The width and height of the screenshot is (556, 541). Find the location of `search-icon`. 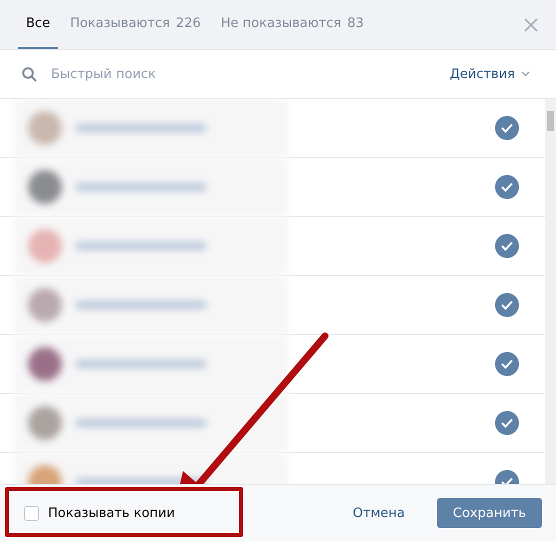

search-icon is located at coordinates (29, 74).